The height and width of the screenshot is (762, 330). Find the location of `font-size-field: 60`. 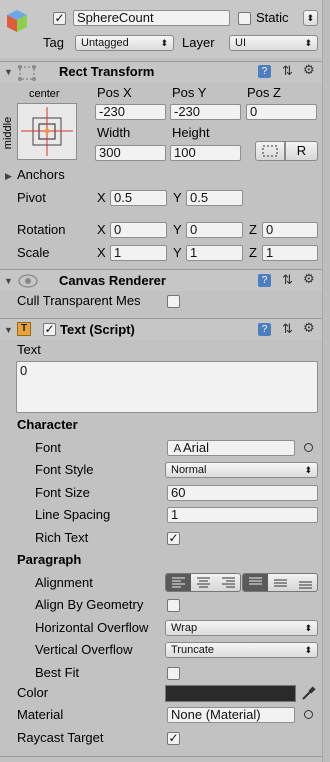

font-size-field: 60 is located at coordinates (242, 493).